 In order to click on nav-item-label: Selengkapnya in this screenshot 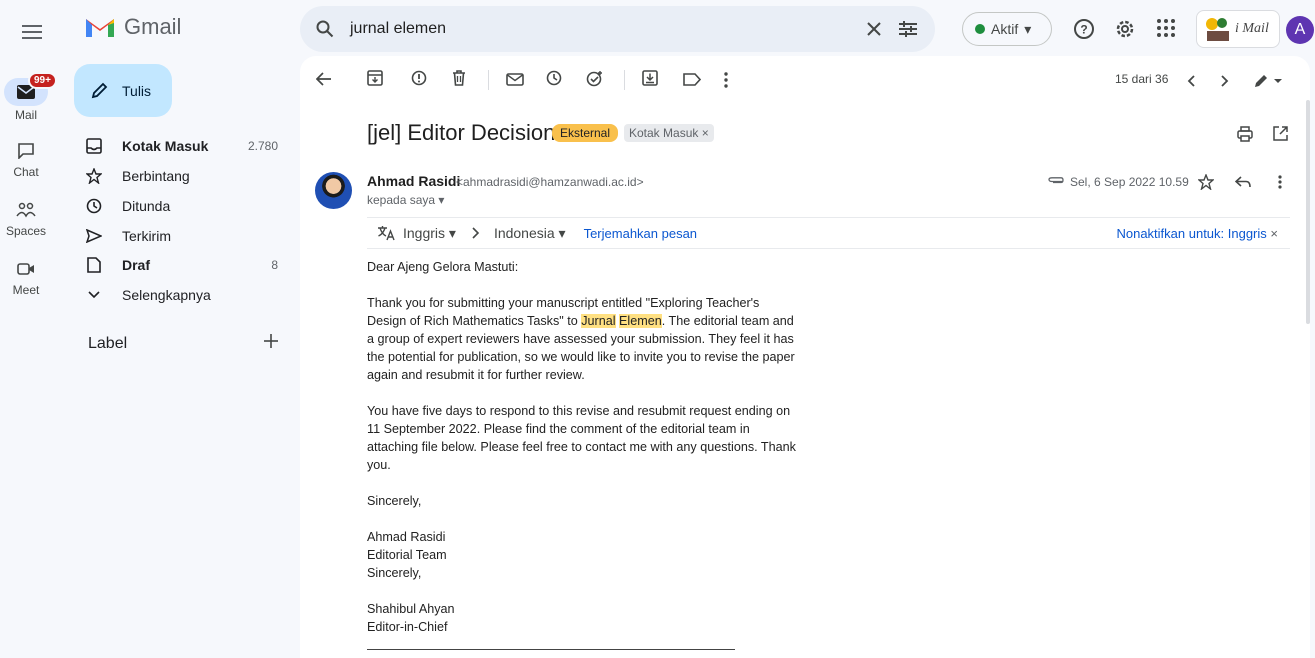, I will do `click(166, 295)`.